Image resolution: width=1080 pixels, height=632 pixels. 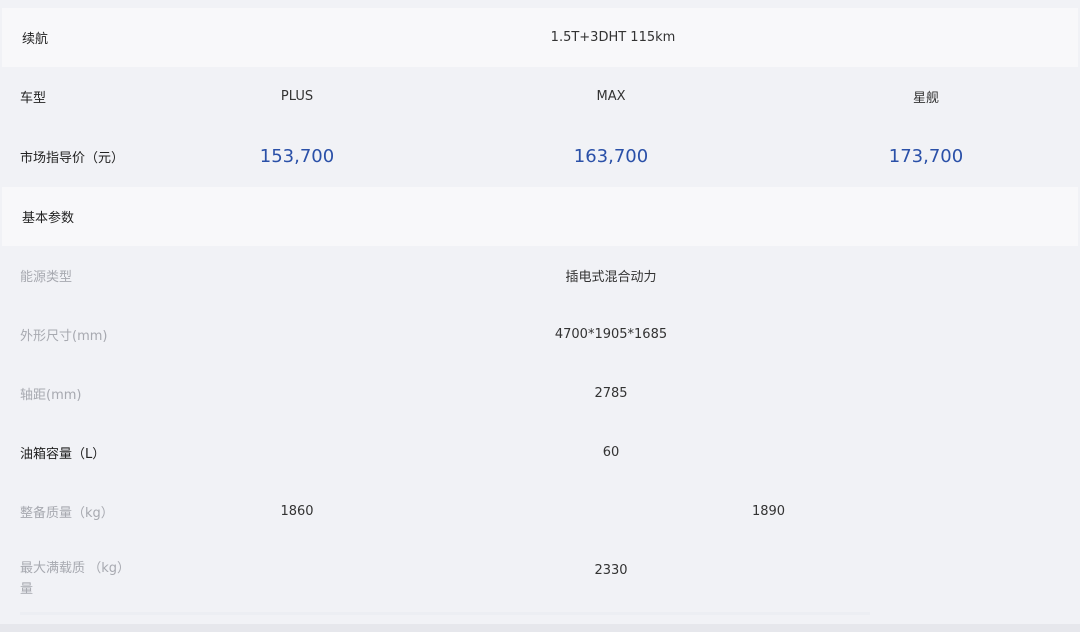 What do you see at coordinates (297, 156) in the screenshot?
I see `price-plus: 153,700` at bounding box center [297, 156].